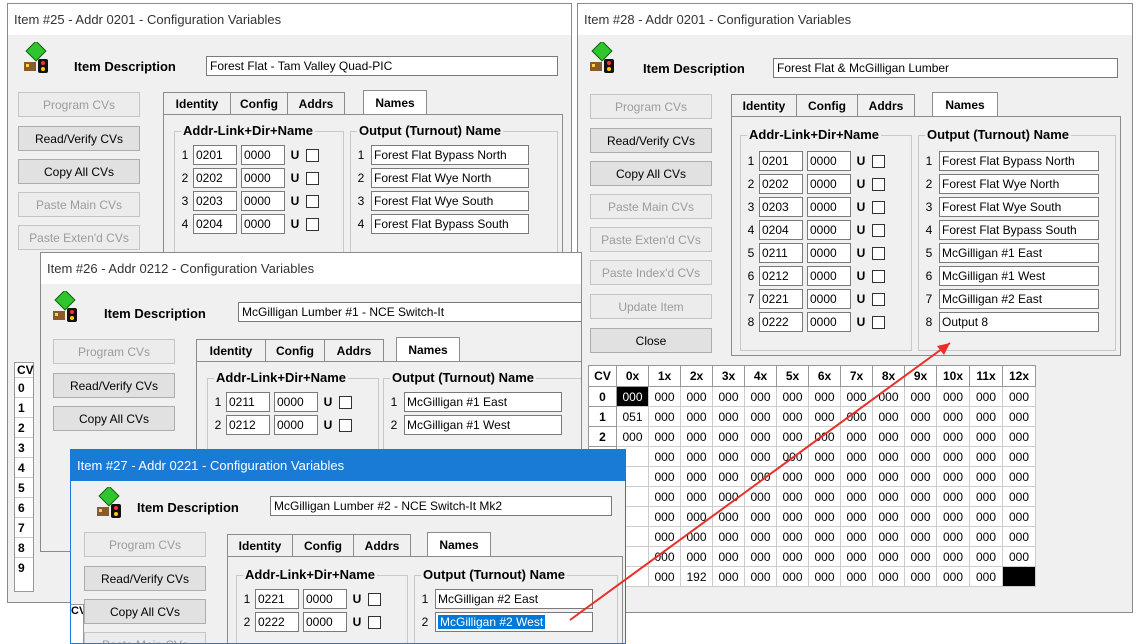 The width and height of the screenshot is (1136, 644). What do you see at coordinates (197, 103) in the screenshot?
I see `tab-identity: Identity` at bounding box center [197, 103].